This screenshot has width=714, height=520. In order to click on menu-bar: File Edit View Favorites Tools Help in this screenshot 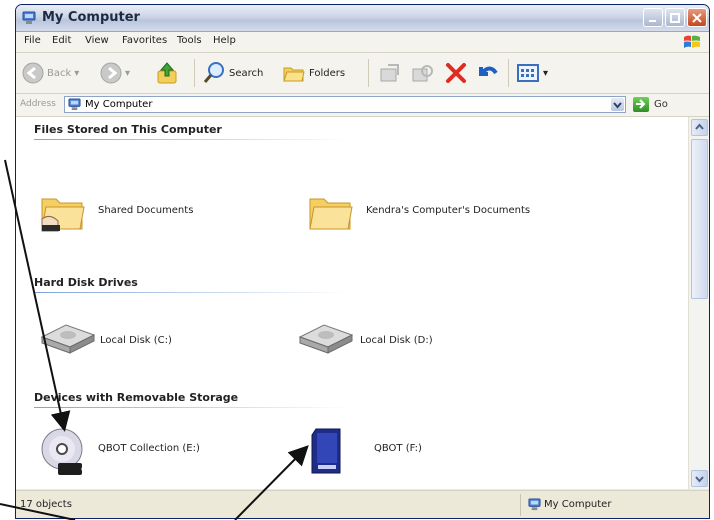, I will do `click(362, 42)`.